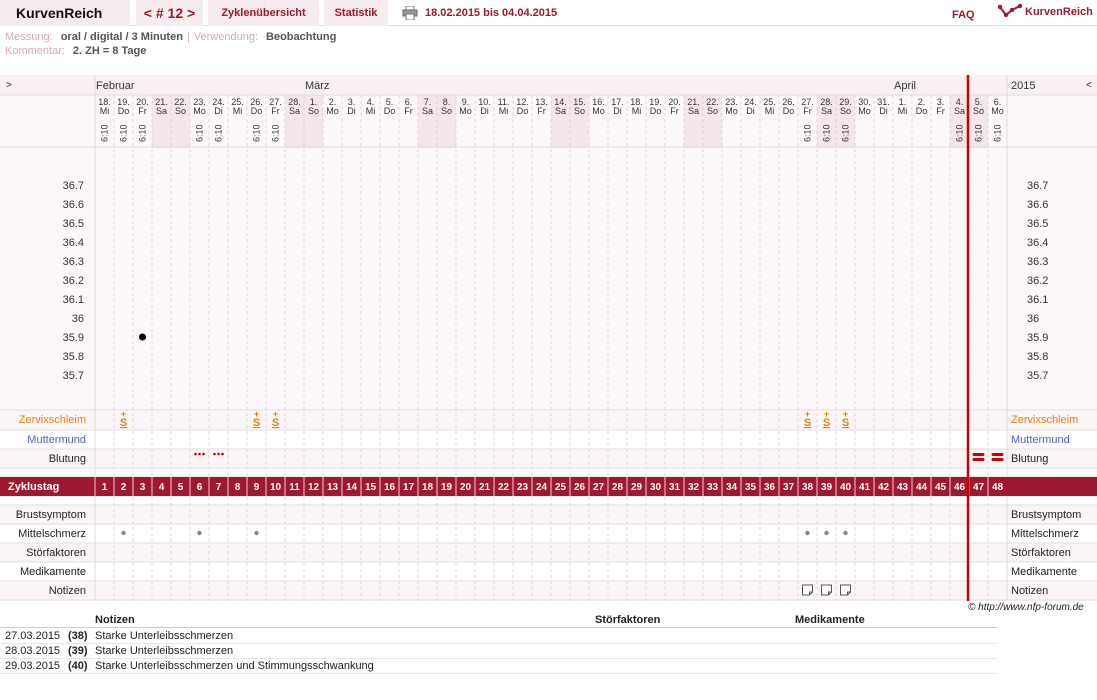 The width and height of the screenshot is (1097, 700). What do you see at coordinates (830, 620) in the screenshot?
I see `medication-header: Medikamente` at bounding box center [830, 620].